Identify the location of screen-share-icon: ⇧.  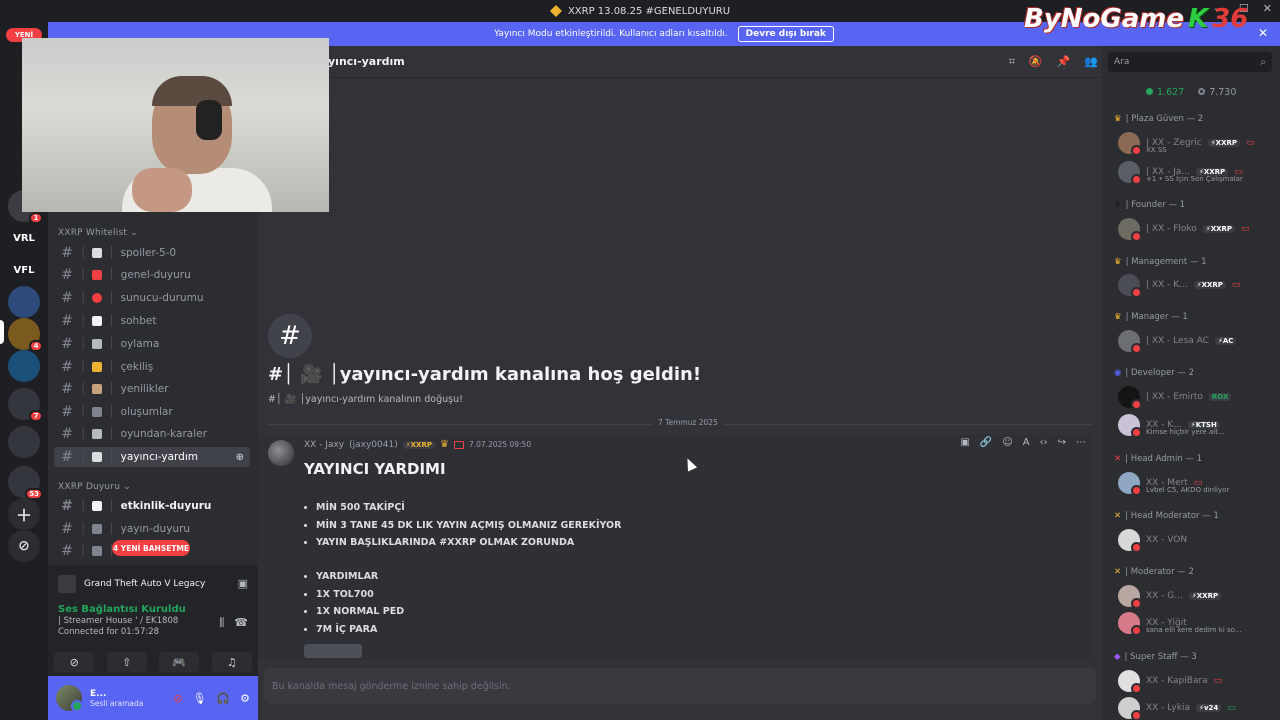
(126, 662).